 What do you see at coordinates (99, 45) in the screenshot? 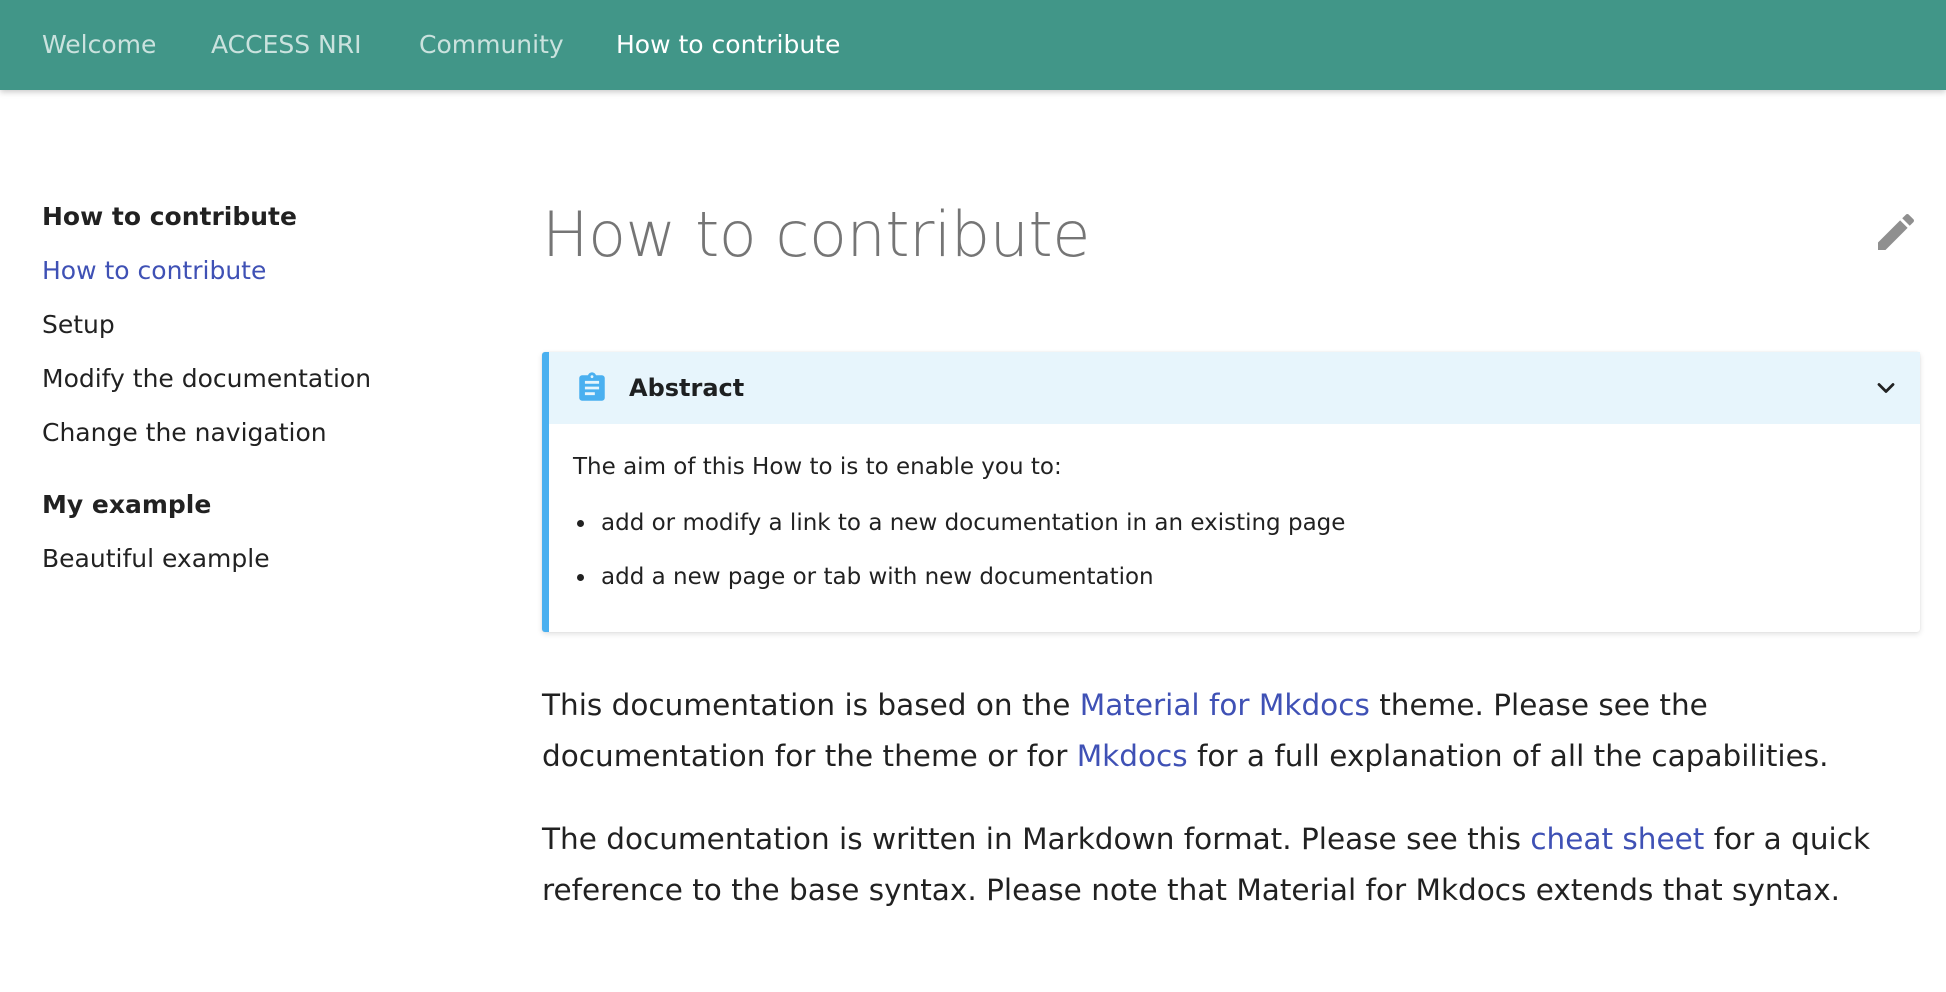
I see `tab-welcome: Welcome` at bounding box center [99, 45].